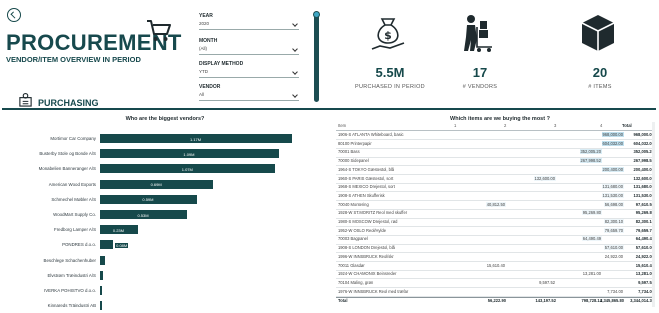  What do you see at coordinates (373, 213) in the screenshot?
I see `table-item-name: 1928-W ST.MORITZ Reol med skuffer` at bounding box center [373, 213].